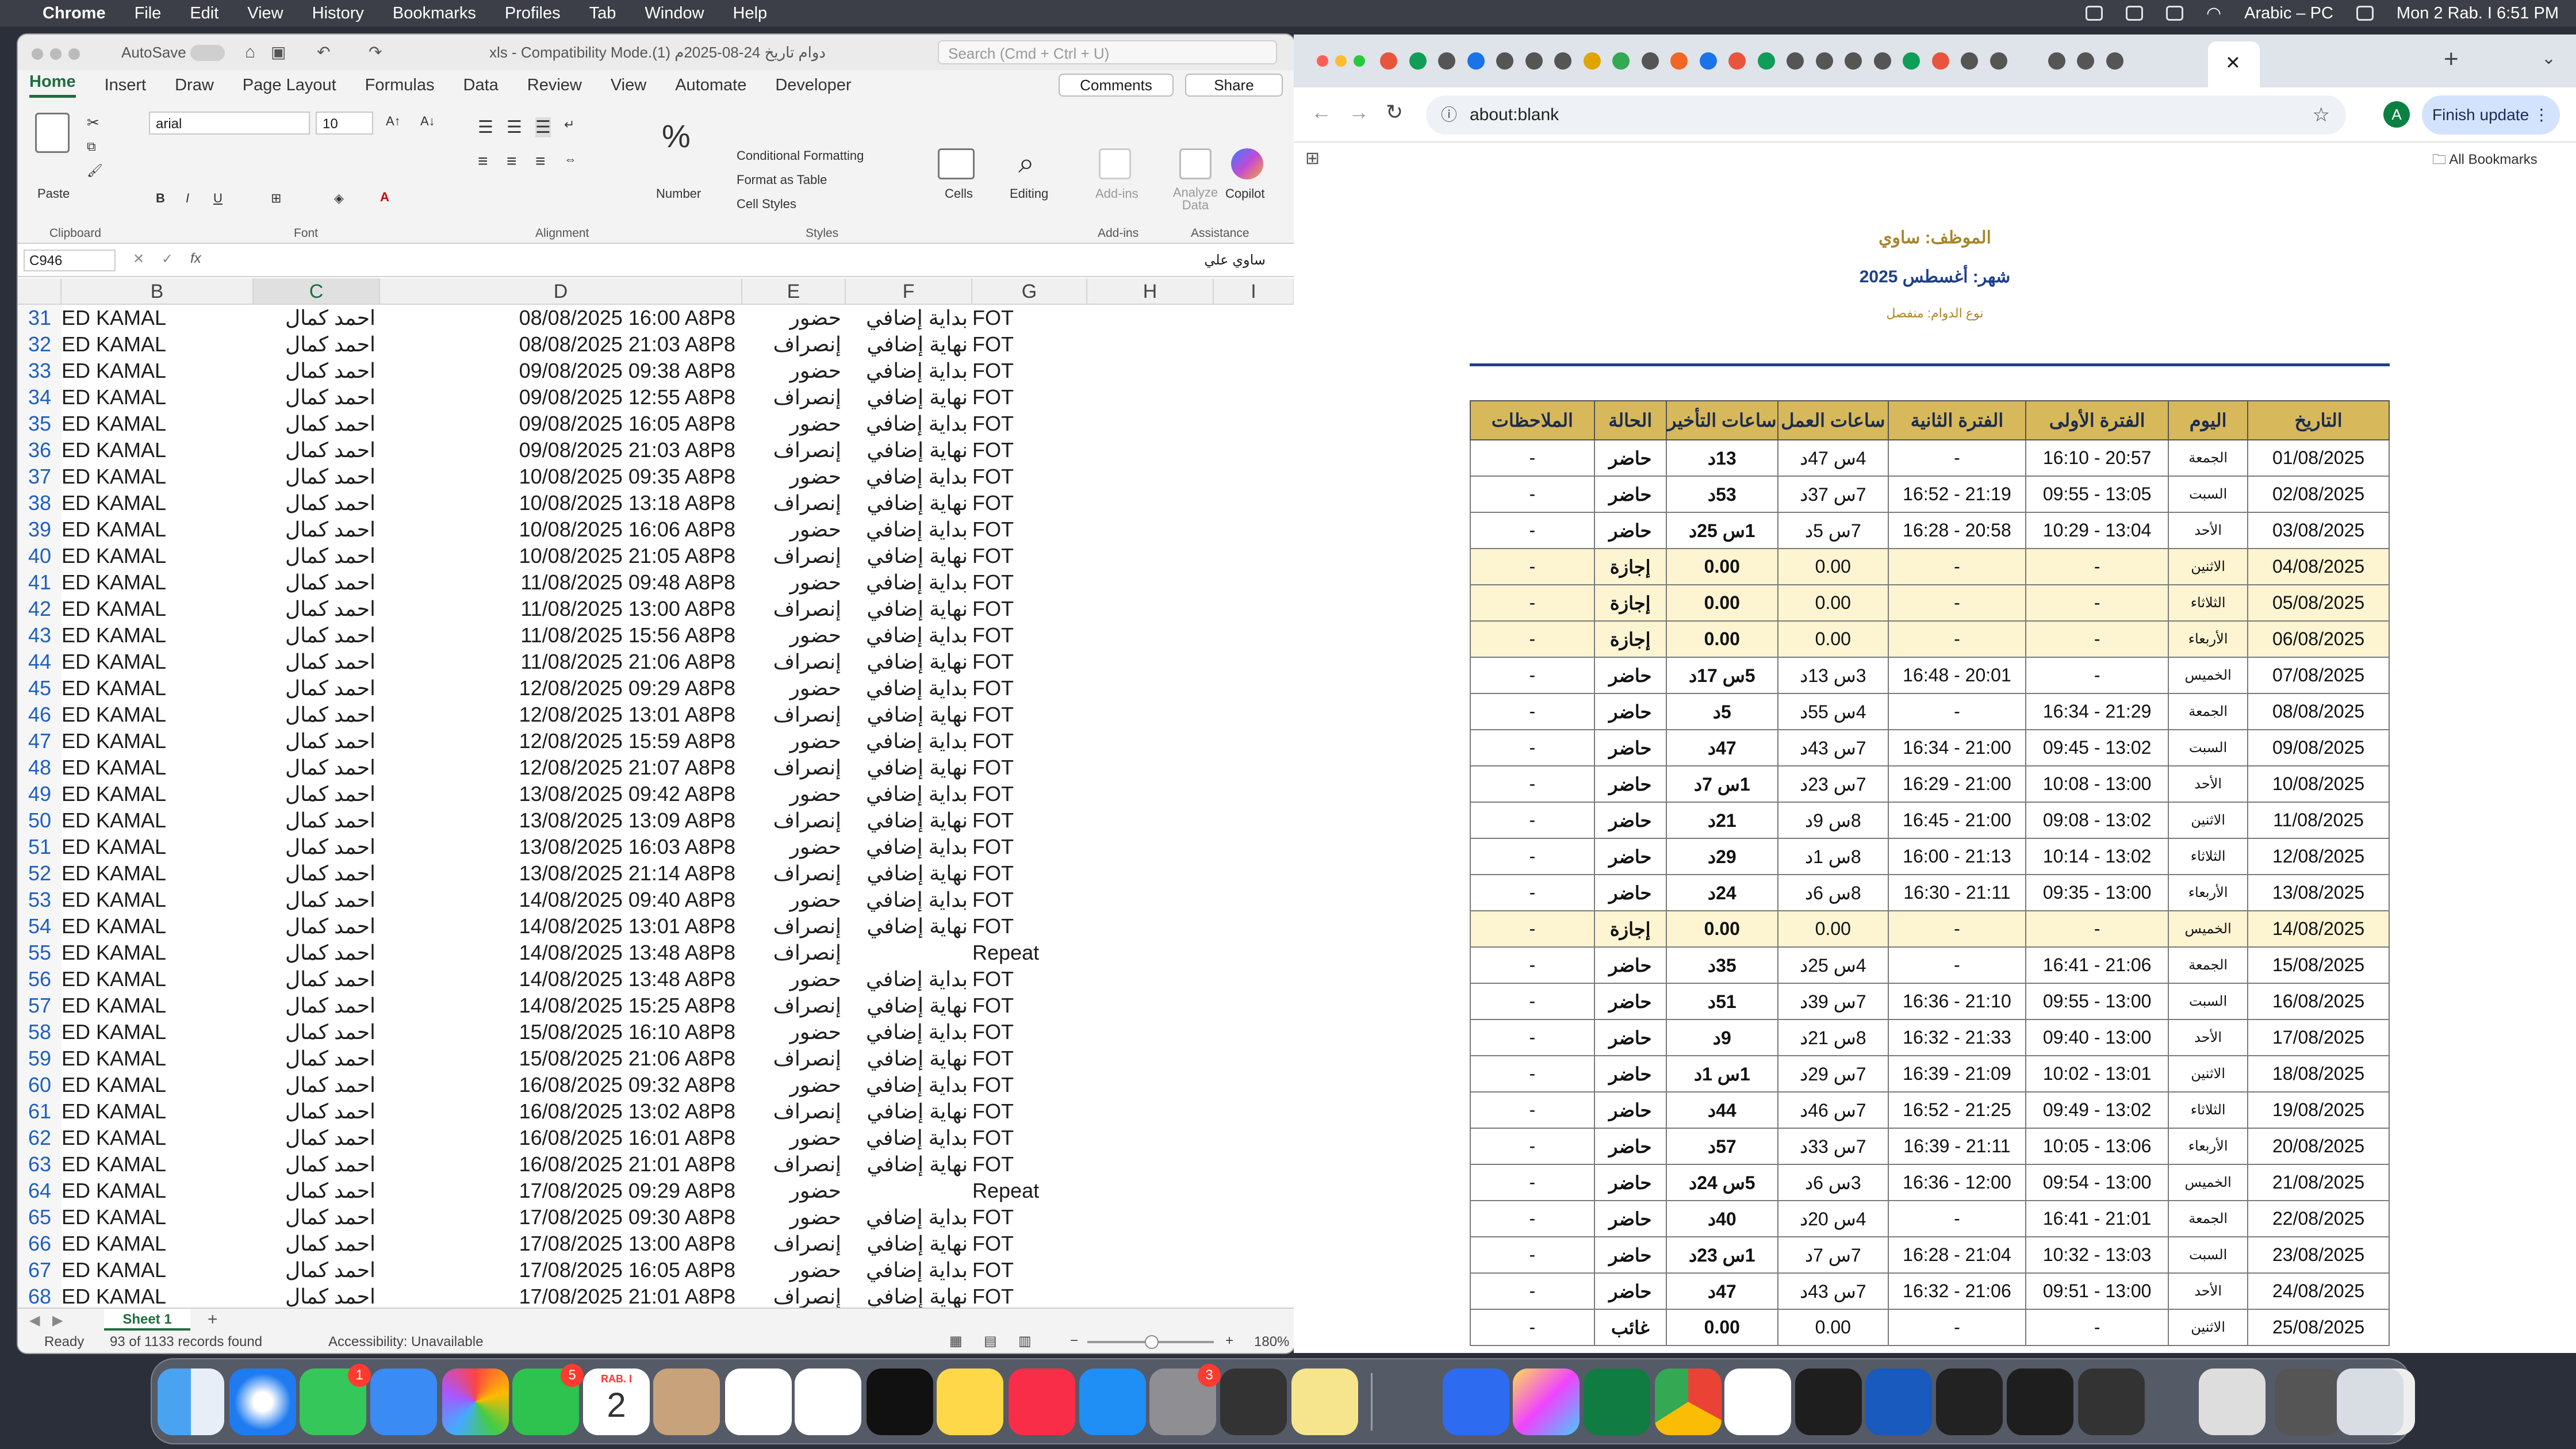  I want to click on fill-color-icon: ◈, so click(339, 198).